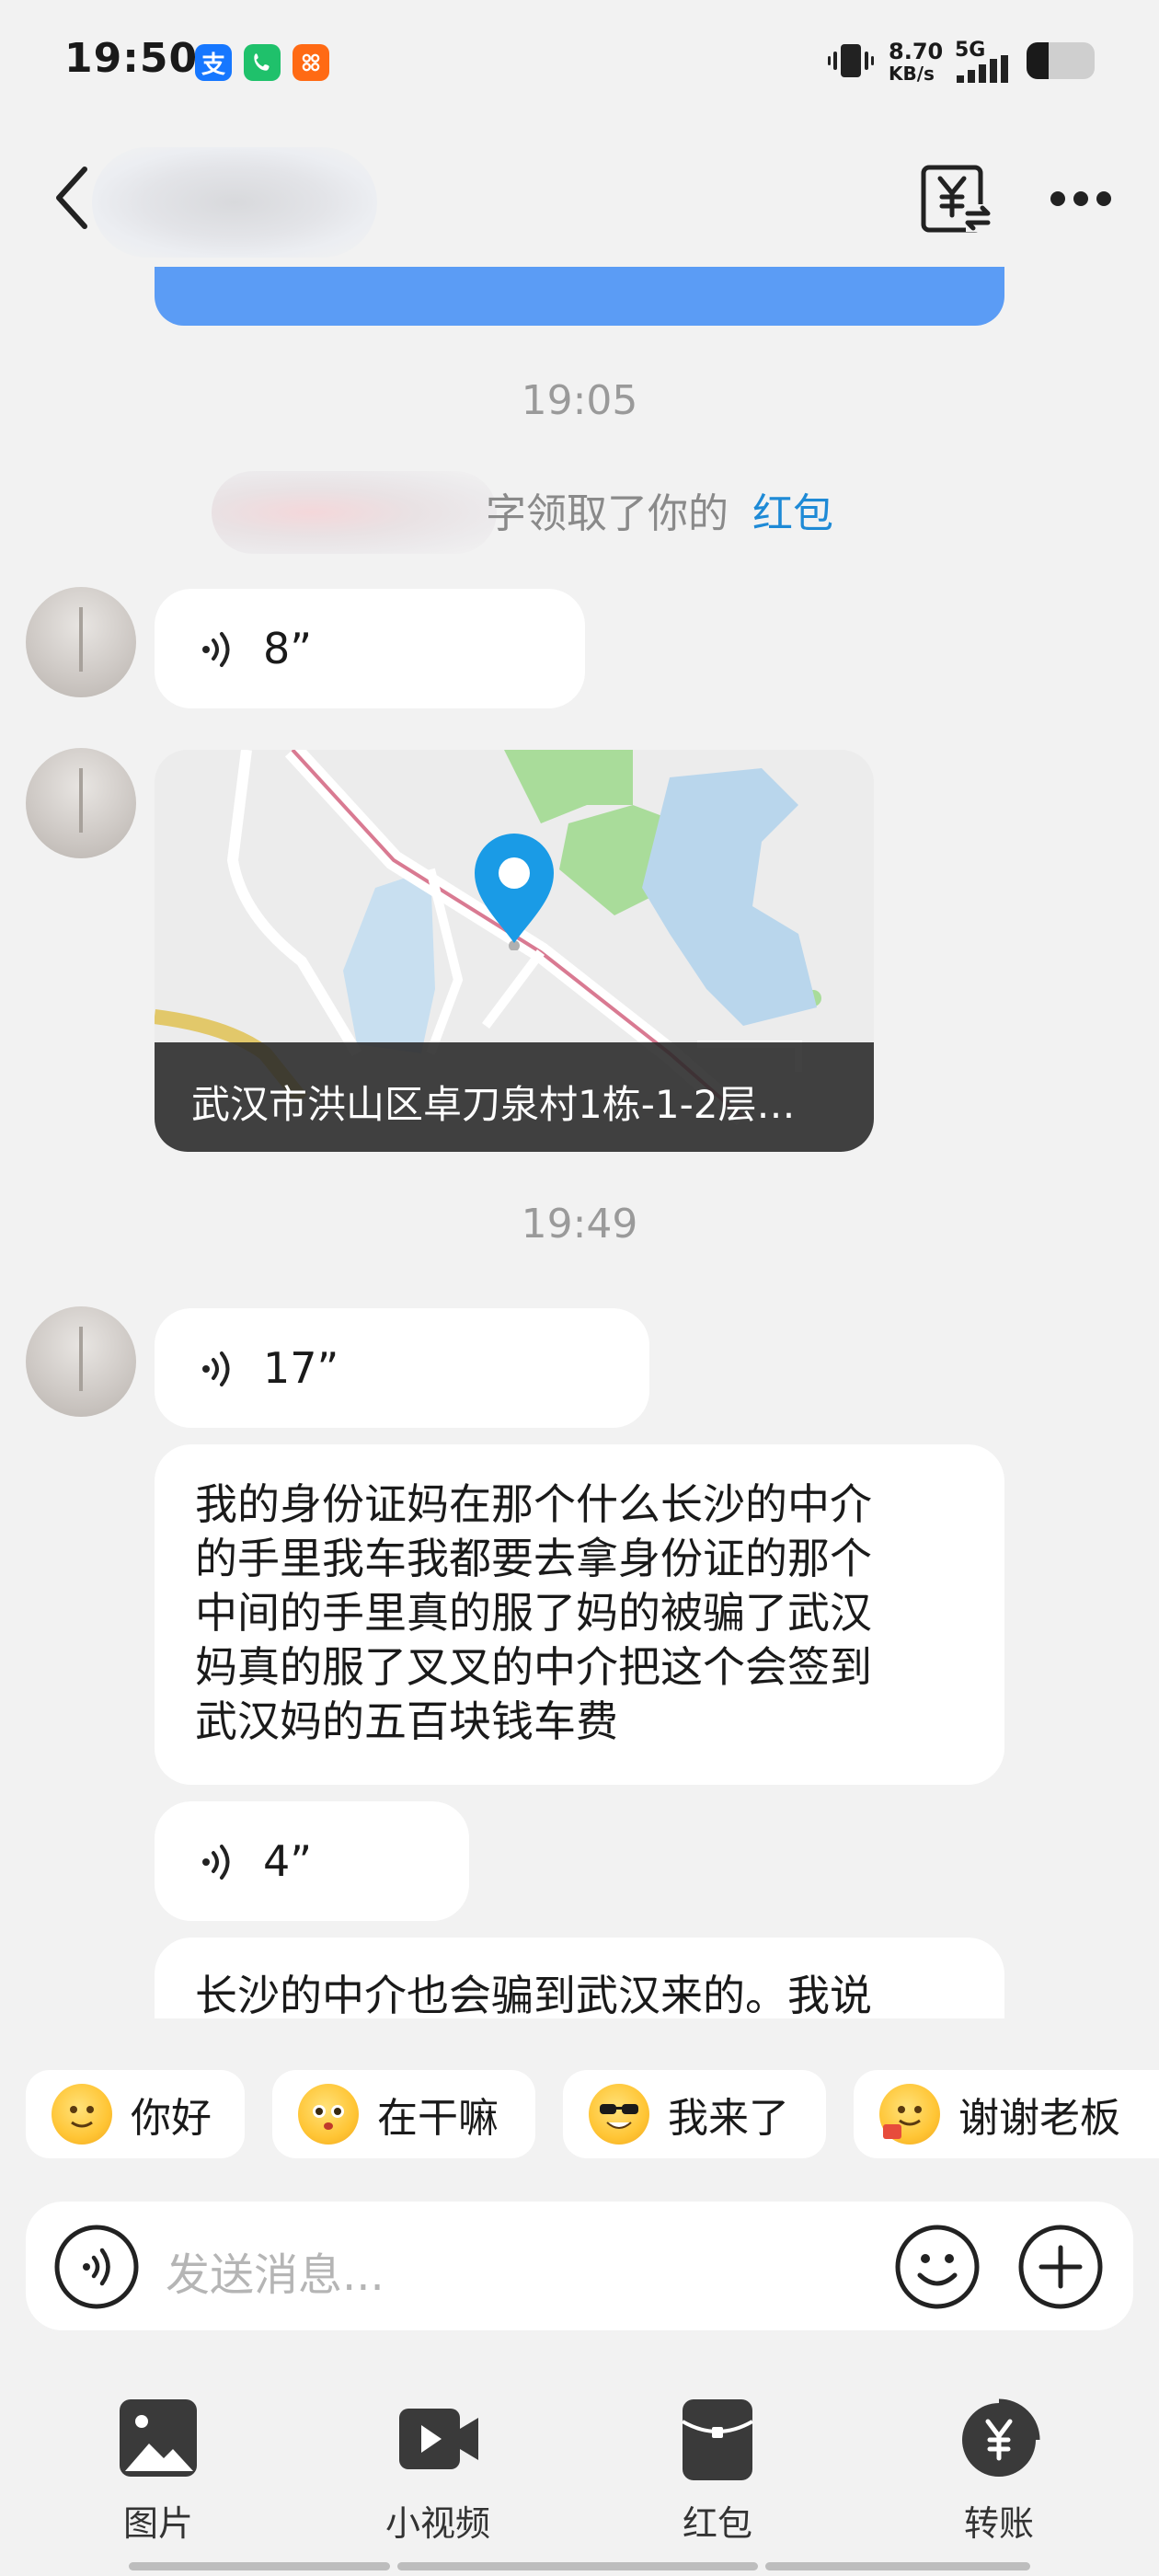  I want to click on red-packet-link: 红包, so click(792, 513).